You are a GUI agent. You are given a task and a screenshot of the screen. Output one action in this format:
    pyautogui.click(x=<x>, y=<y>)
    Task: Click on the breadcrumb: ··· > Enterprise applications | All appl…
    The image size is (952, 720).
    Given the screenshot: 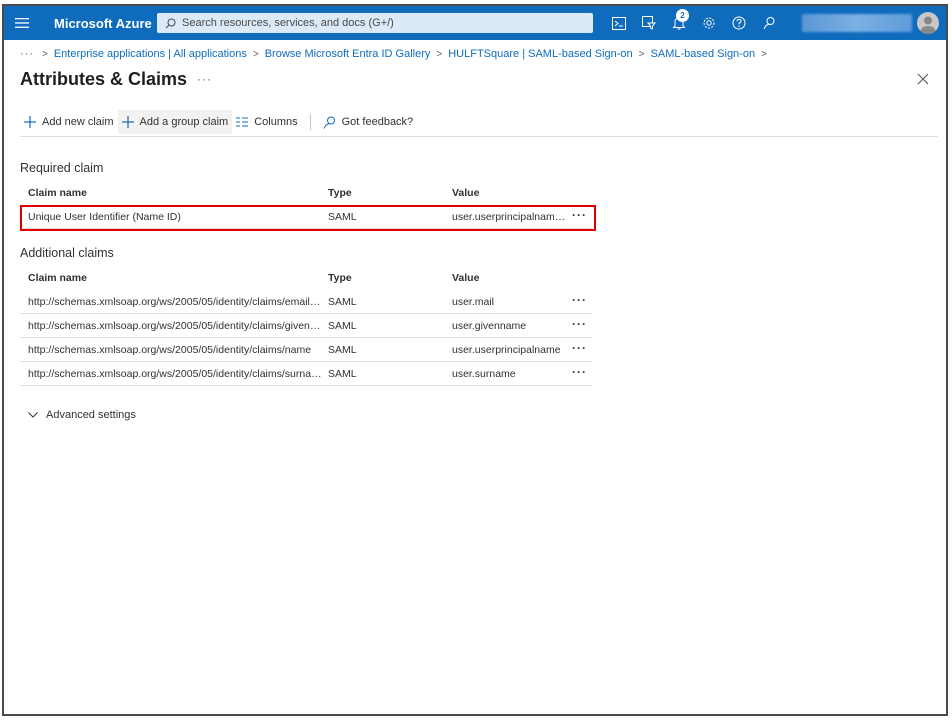 What is the action you would take?
    pyautogui.click(x=396, y=54)
    